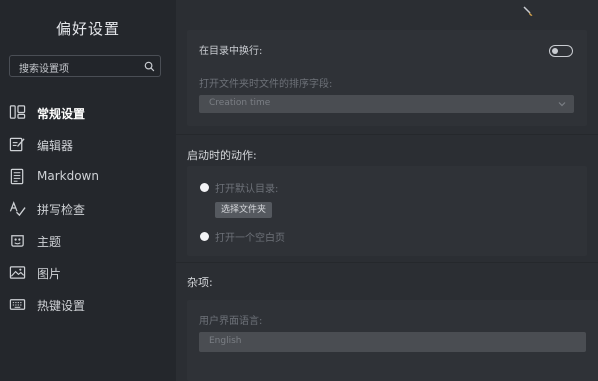 The image size is (598, 381). Describe the element at coordinates (17, 176) in the screenshot. I see `markdown-icon` at that location.